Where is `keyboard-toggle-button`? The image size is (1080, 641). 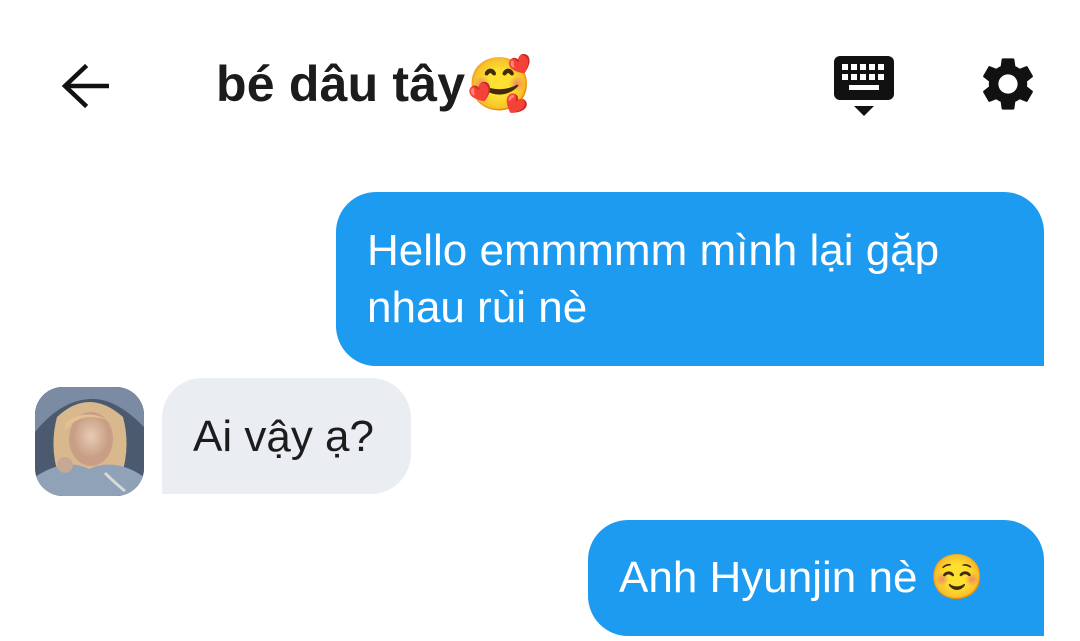 keyboard-toggle-button is located at coordinates (864, 86).